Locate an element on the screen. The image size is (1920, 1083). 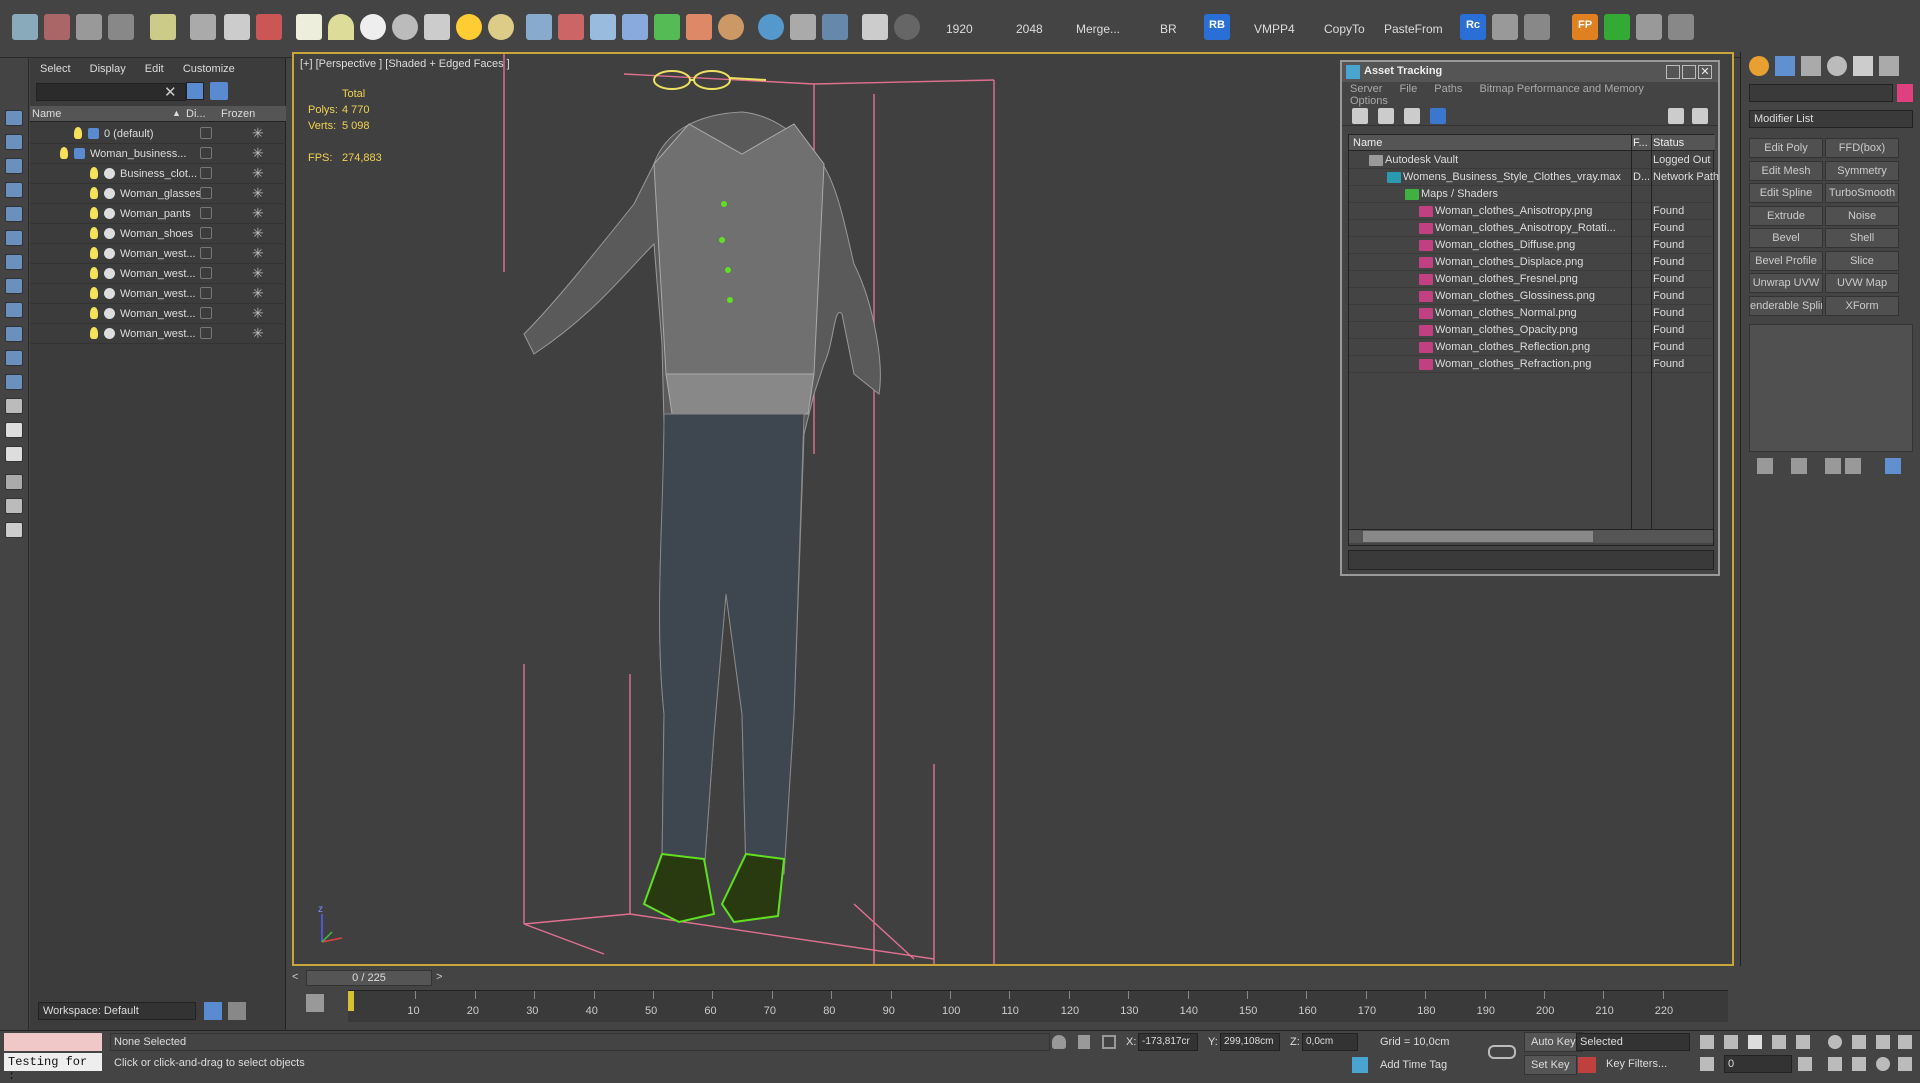
object-color-swatch is located at coordinates (1905, 93).